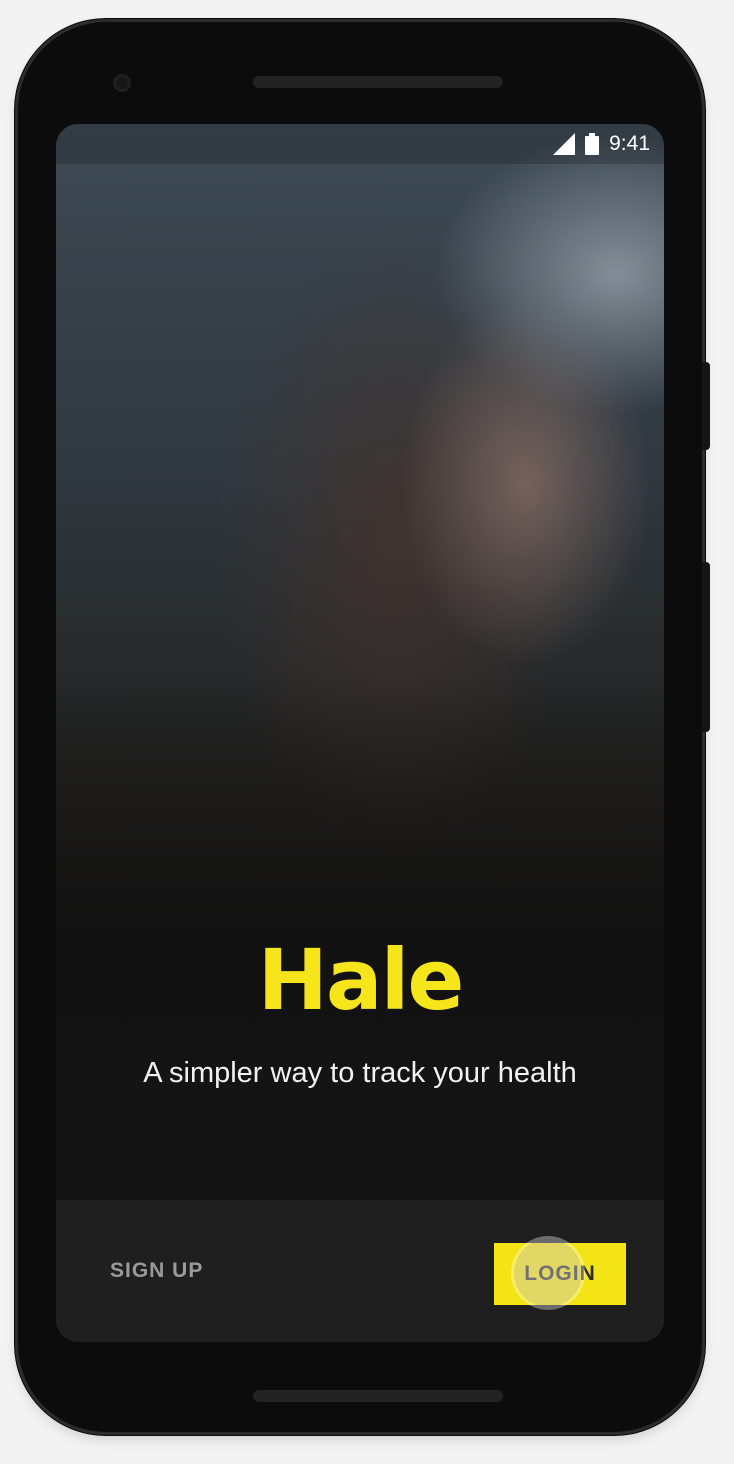  I want to click on power-button, so click(706, 406).